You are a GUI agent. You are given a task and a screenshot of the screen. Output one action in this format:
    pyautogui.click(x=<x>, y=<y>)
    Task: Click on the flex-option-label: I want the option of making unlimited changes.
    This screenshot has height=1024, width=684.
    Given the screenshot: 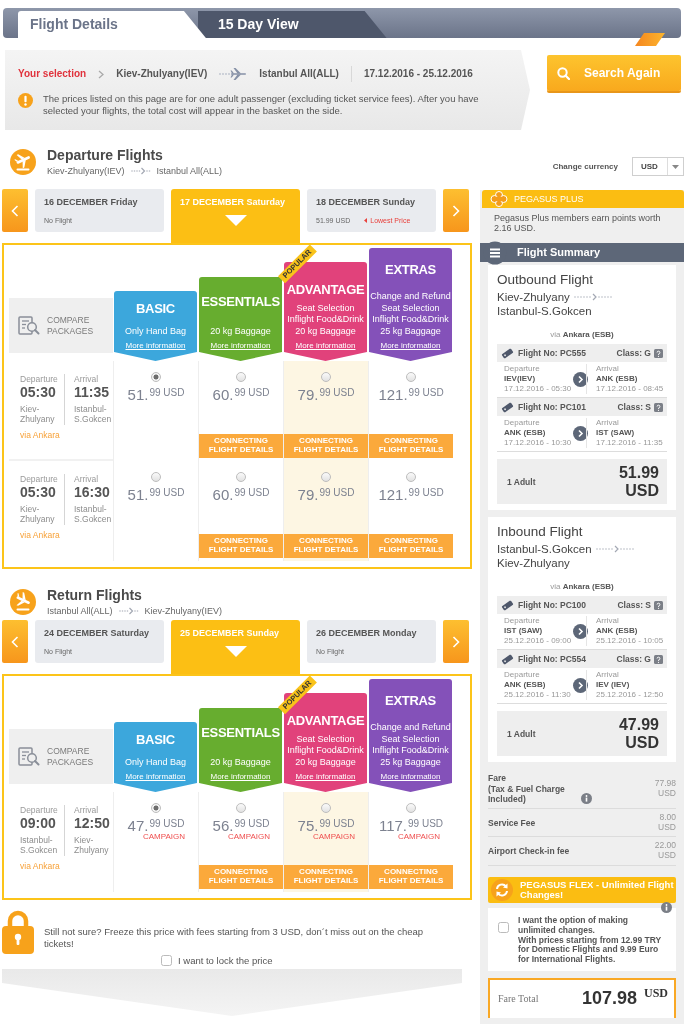 What is the action you would take?
    pyautogui.click(x=574, y=926)
    